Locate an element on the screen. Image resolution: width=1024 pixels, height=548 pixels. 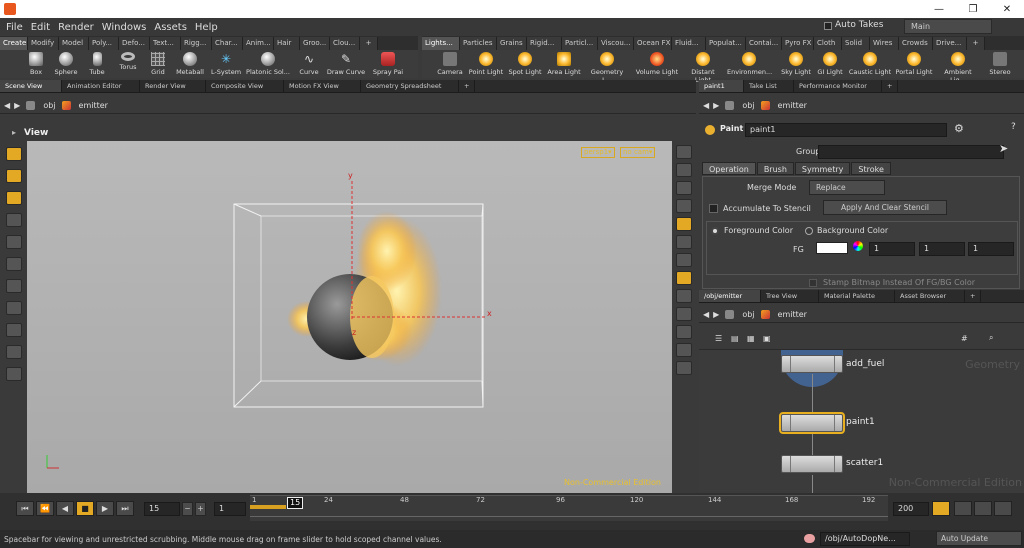
tool-grid: Grid is located at coordinates (158, 63).